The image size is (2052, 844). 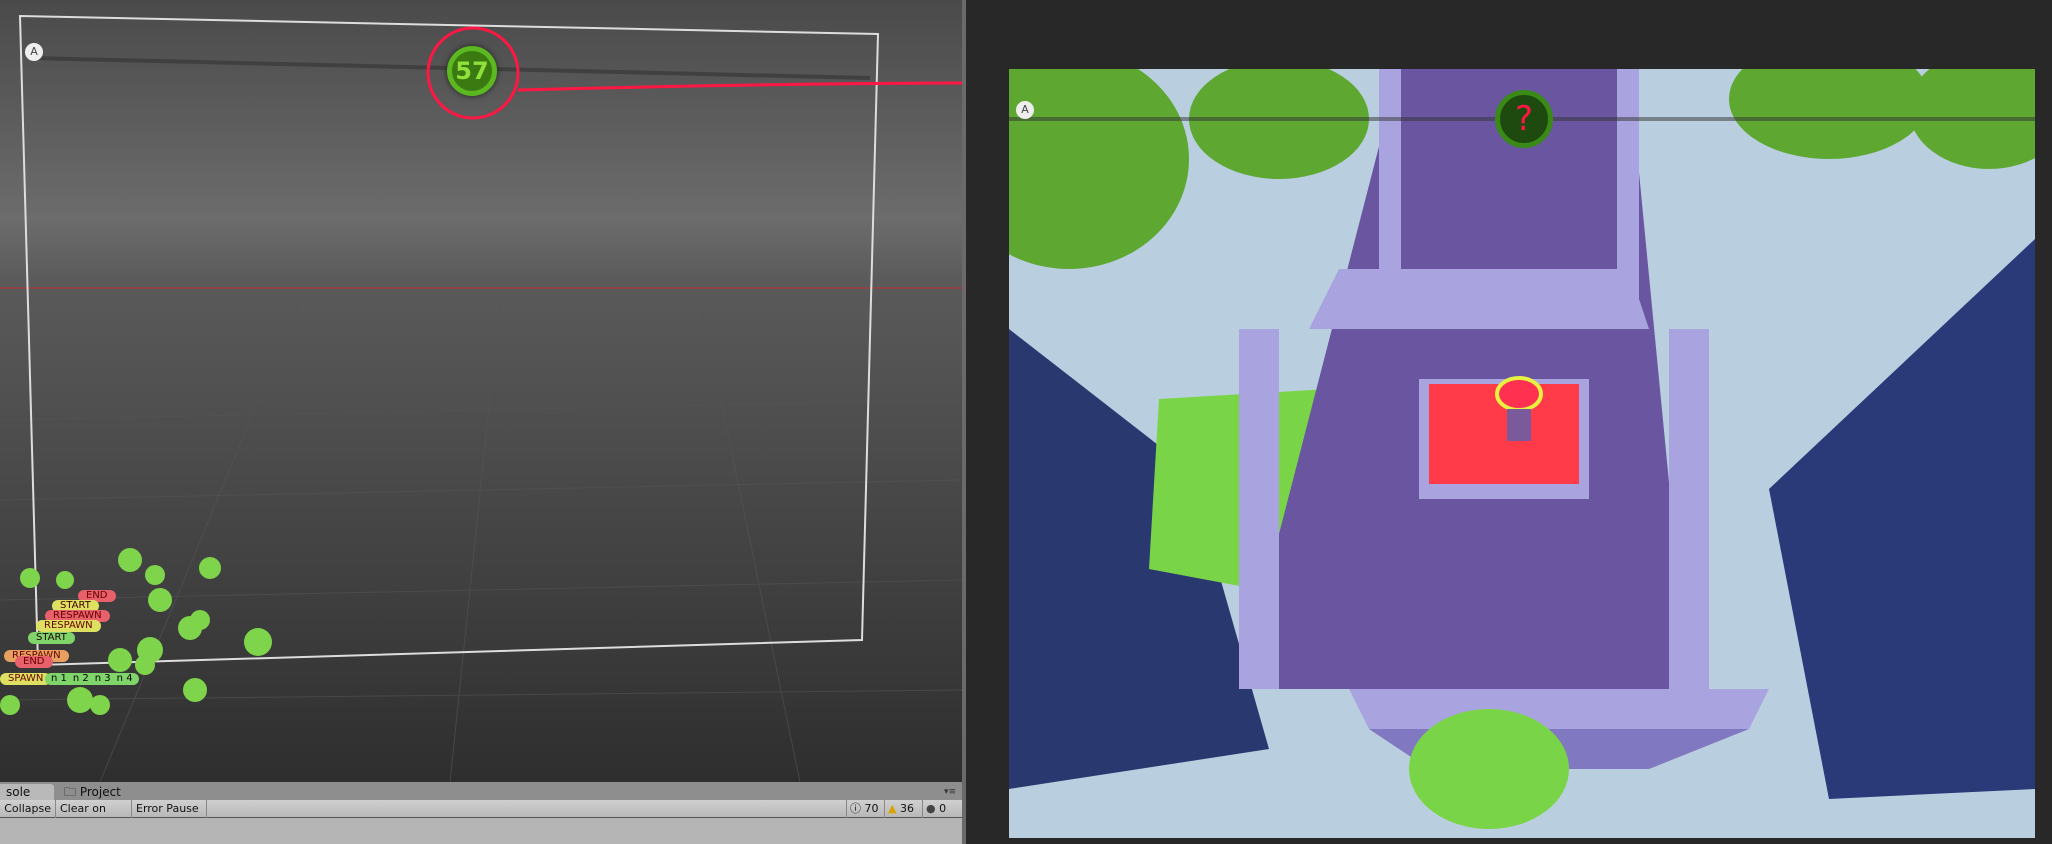 I want to click on marker-label: START, so click(x=51, y=638).